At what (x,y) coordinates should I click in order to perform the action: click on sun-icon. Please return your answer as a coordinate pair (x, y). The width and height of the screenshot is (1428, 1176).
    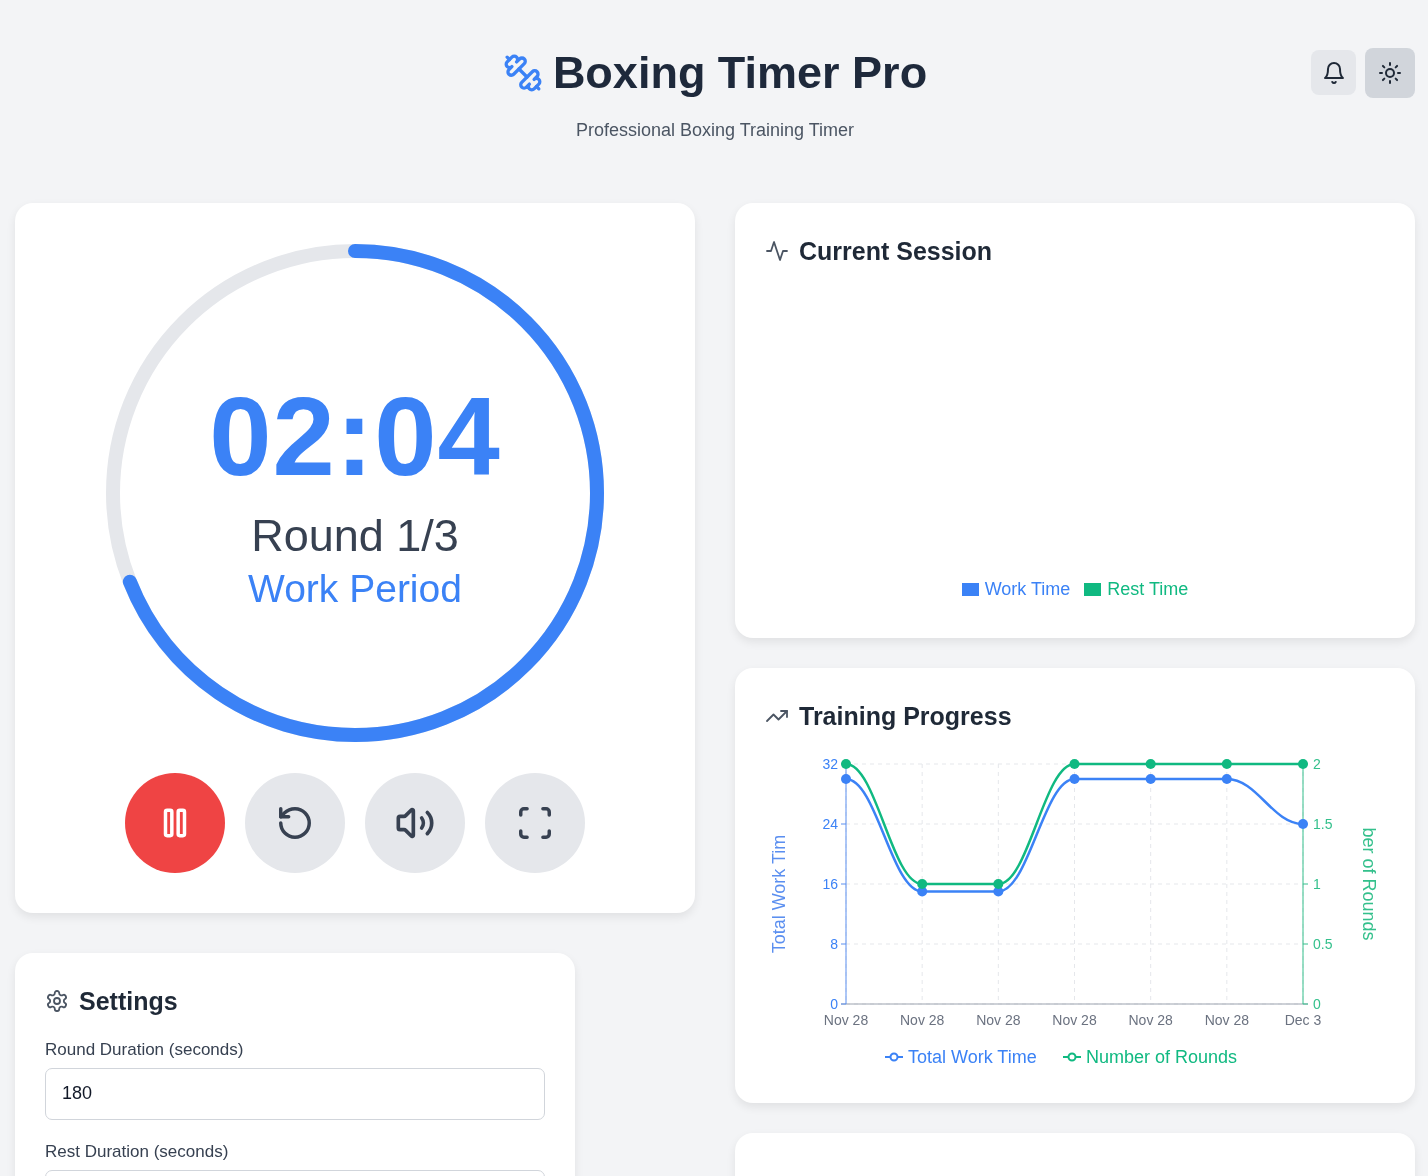
    Looking at the image, I should click on (1390, 73).